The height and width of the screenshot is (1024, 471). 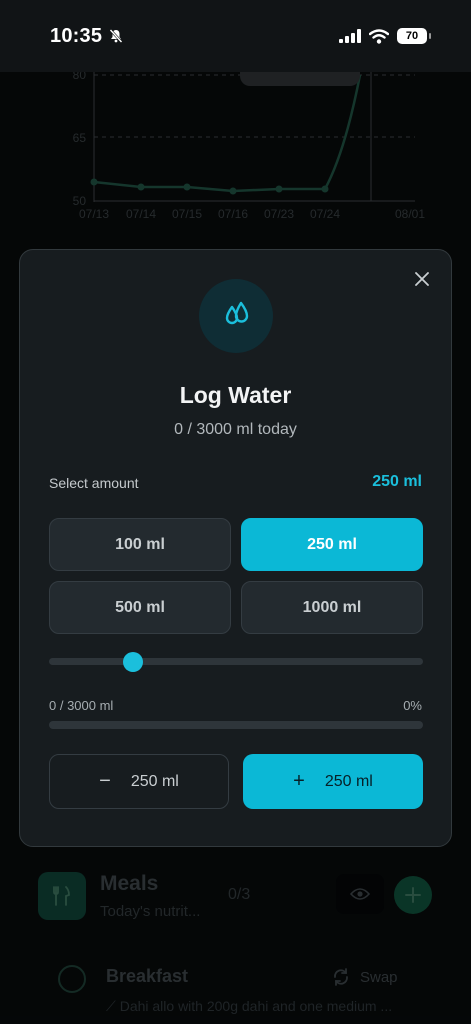 I want to click on amount-1000-button: 1000 ml, so click(x=332, y=607).